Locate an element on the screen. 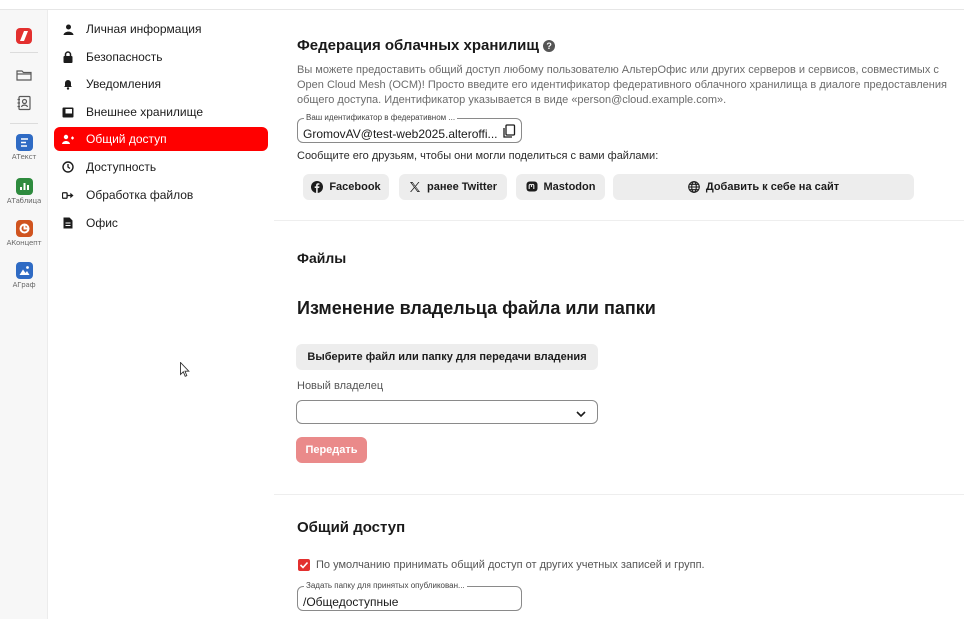 The image size is (964, 619). app-label: АТаблица is located at coordinates (24, 201).